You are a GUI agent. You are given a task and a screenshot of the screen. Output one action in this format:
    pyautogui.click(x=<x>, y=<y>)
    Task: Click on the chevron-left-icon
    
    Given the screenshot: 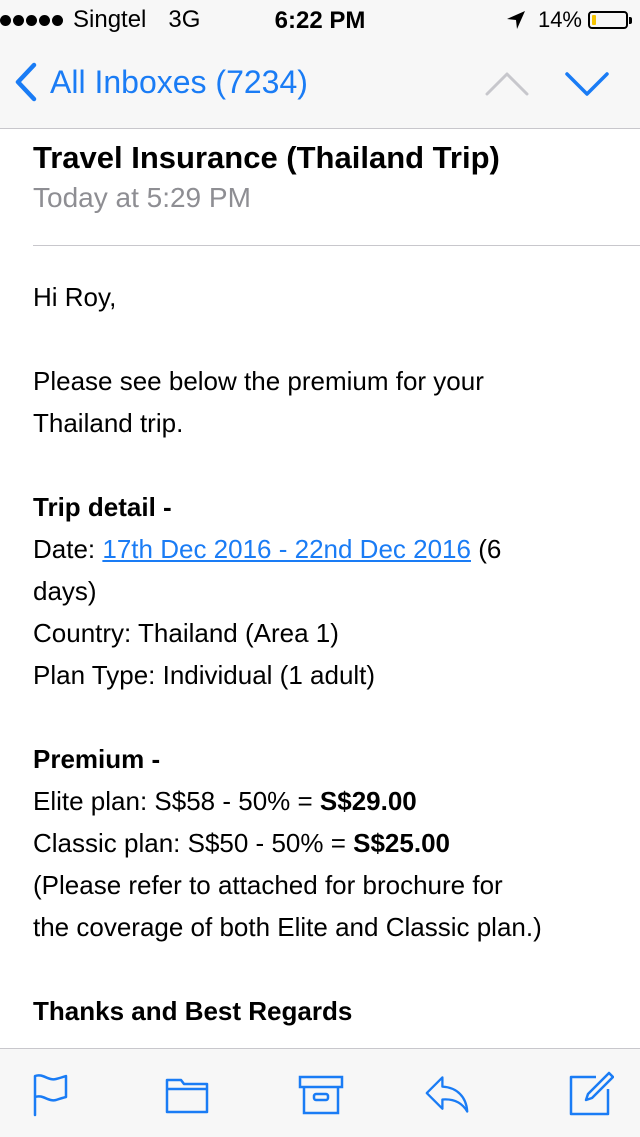 What is the action you would take?
    pyautogui.click(x=26, y=82)
    